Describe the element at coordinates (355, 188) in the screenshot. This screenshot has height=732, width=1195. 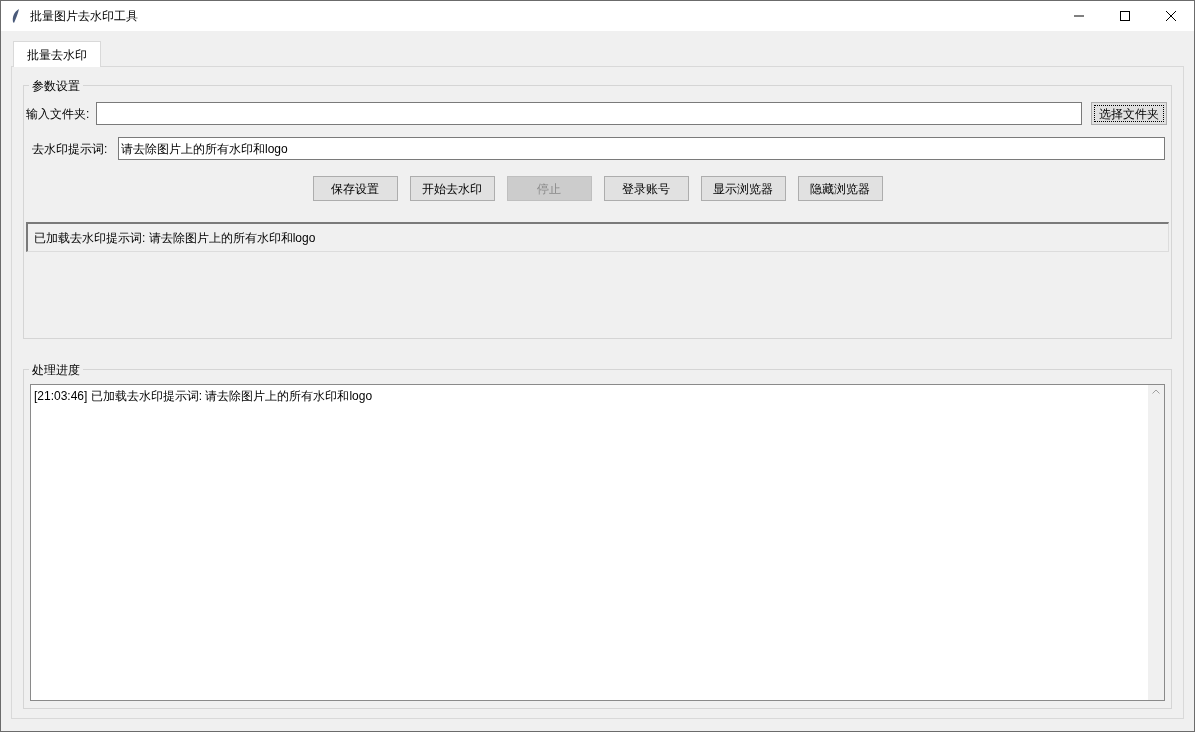
I see `action-button: 保存设置` at that location.